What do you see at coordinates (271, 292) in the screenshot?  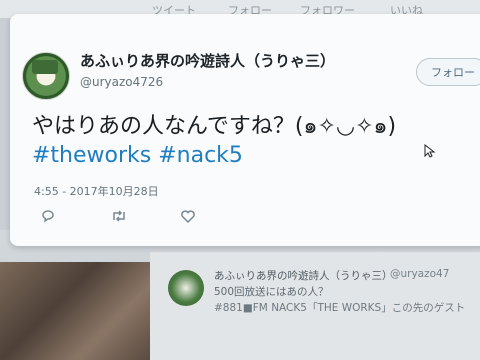 I see `background-tweet-text: 500回放送にはあの人？` at bounding box center [271, 292].